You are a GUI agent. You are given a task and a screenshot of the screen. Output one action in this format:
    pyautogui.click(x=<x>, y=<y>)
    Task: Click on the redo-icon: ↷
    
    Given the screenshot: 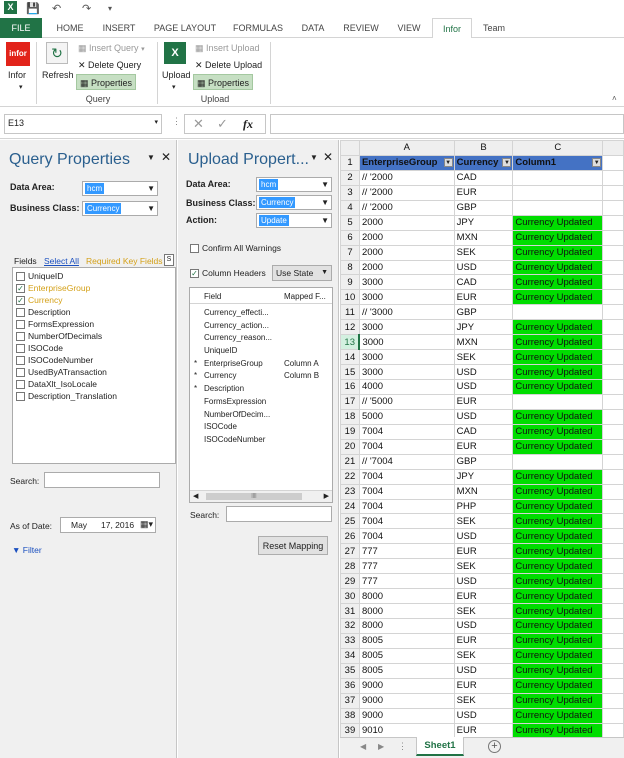 What is the action you would take?
    pyautogui.click(x=86, y=8)
    